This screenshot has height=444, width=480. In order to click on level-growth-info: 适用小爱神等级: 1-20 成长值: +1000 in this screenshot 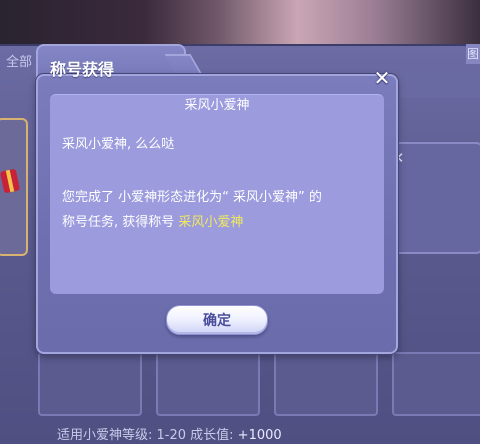, I will do `click(169, 434)`.